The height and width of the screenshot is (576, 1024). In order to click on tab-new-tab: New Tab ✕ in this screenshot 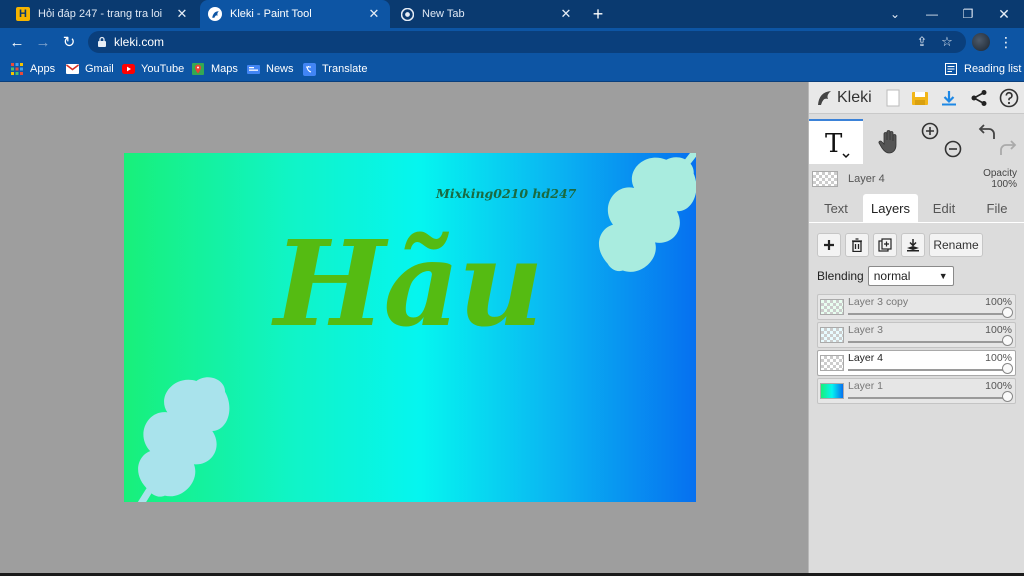, I will do `click(487, 14)`.